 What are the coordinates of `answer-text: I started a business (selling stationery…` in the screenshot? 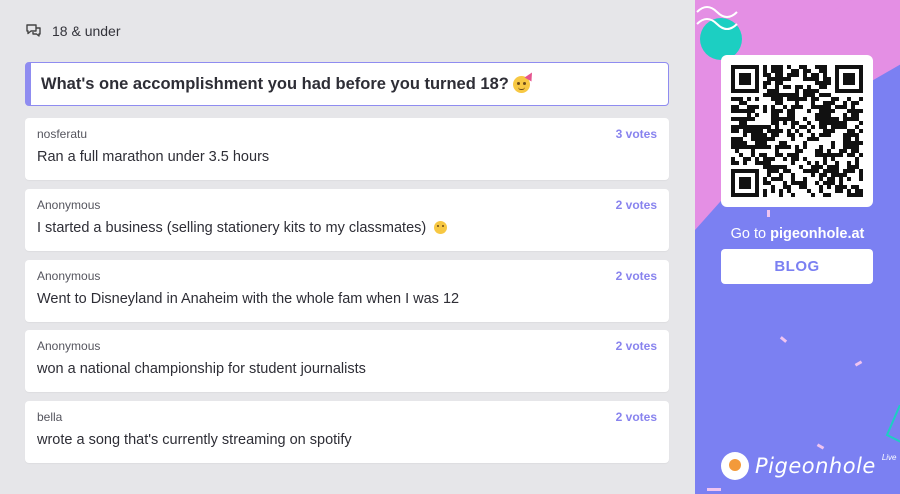 It's located at (232, 228).